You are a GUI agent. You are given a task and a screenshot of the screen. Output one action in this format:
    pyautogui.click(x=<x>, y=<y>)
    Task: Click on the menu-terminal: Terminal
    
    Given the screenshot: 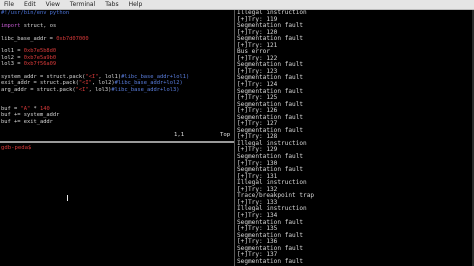 What is the action you would take?
    pyautogui.click(x=82, y=5)
    